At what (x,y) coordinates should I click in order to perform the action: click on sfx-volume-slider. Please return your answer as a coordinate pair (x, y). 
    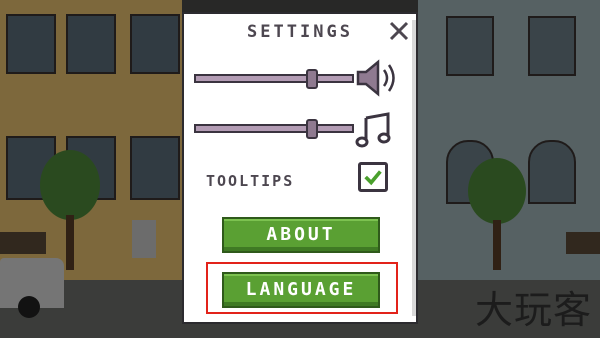
    Looking at the image, I should click on (274, 79).